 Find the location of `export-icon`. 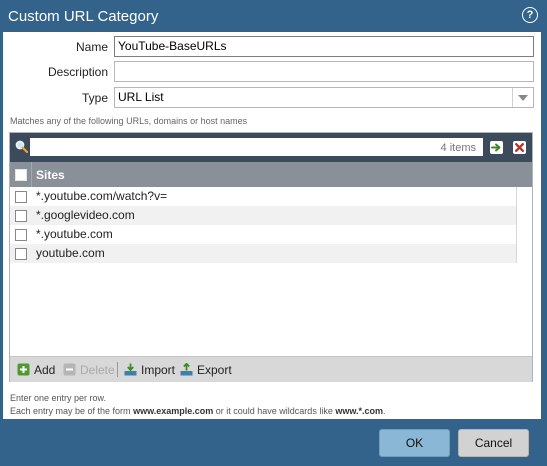

export-icon is located at coordinates (186, 369).